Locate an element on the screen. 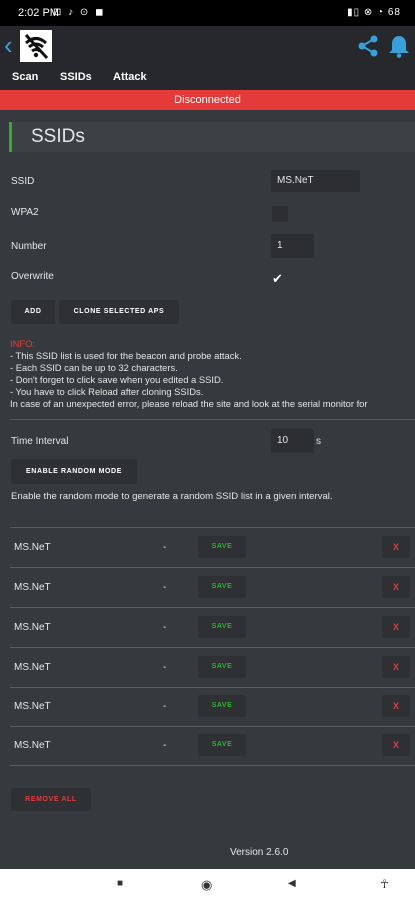  ssid-label: SSID is located at coordinates (23, 181).